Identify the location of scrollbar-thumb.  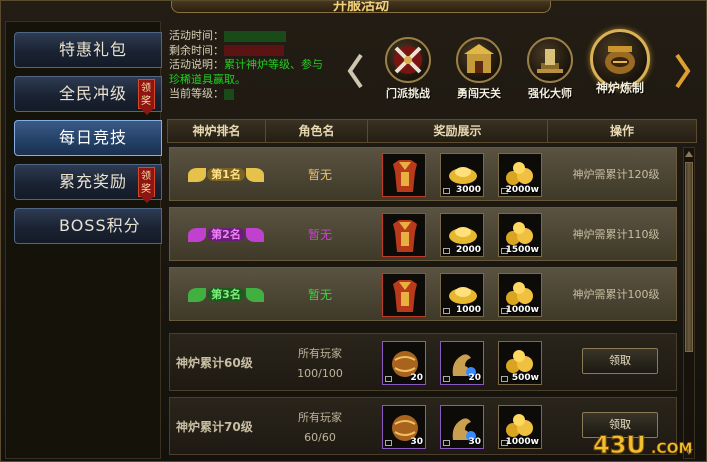
(689, 257).